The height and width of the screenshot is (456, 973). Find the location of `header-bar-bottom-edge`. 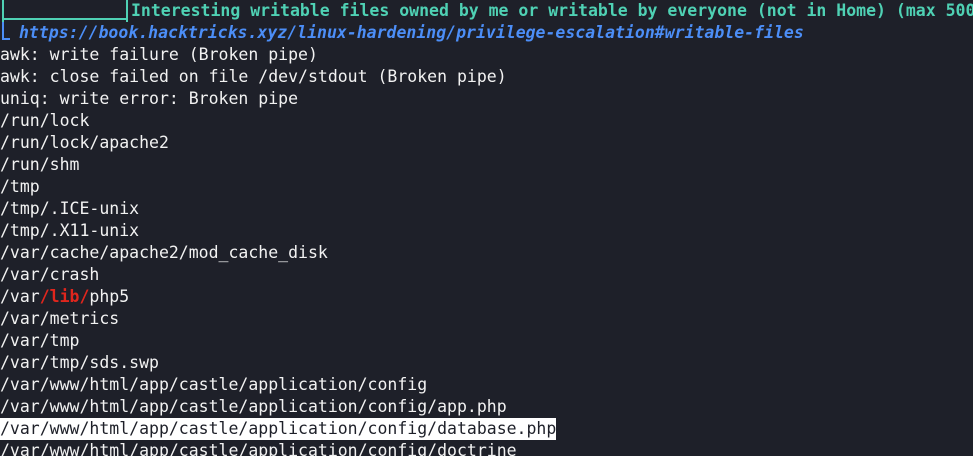

header-bar-bottom-edge is located at coordinates (65, 19).